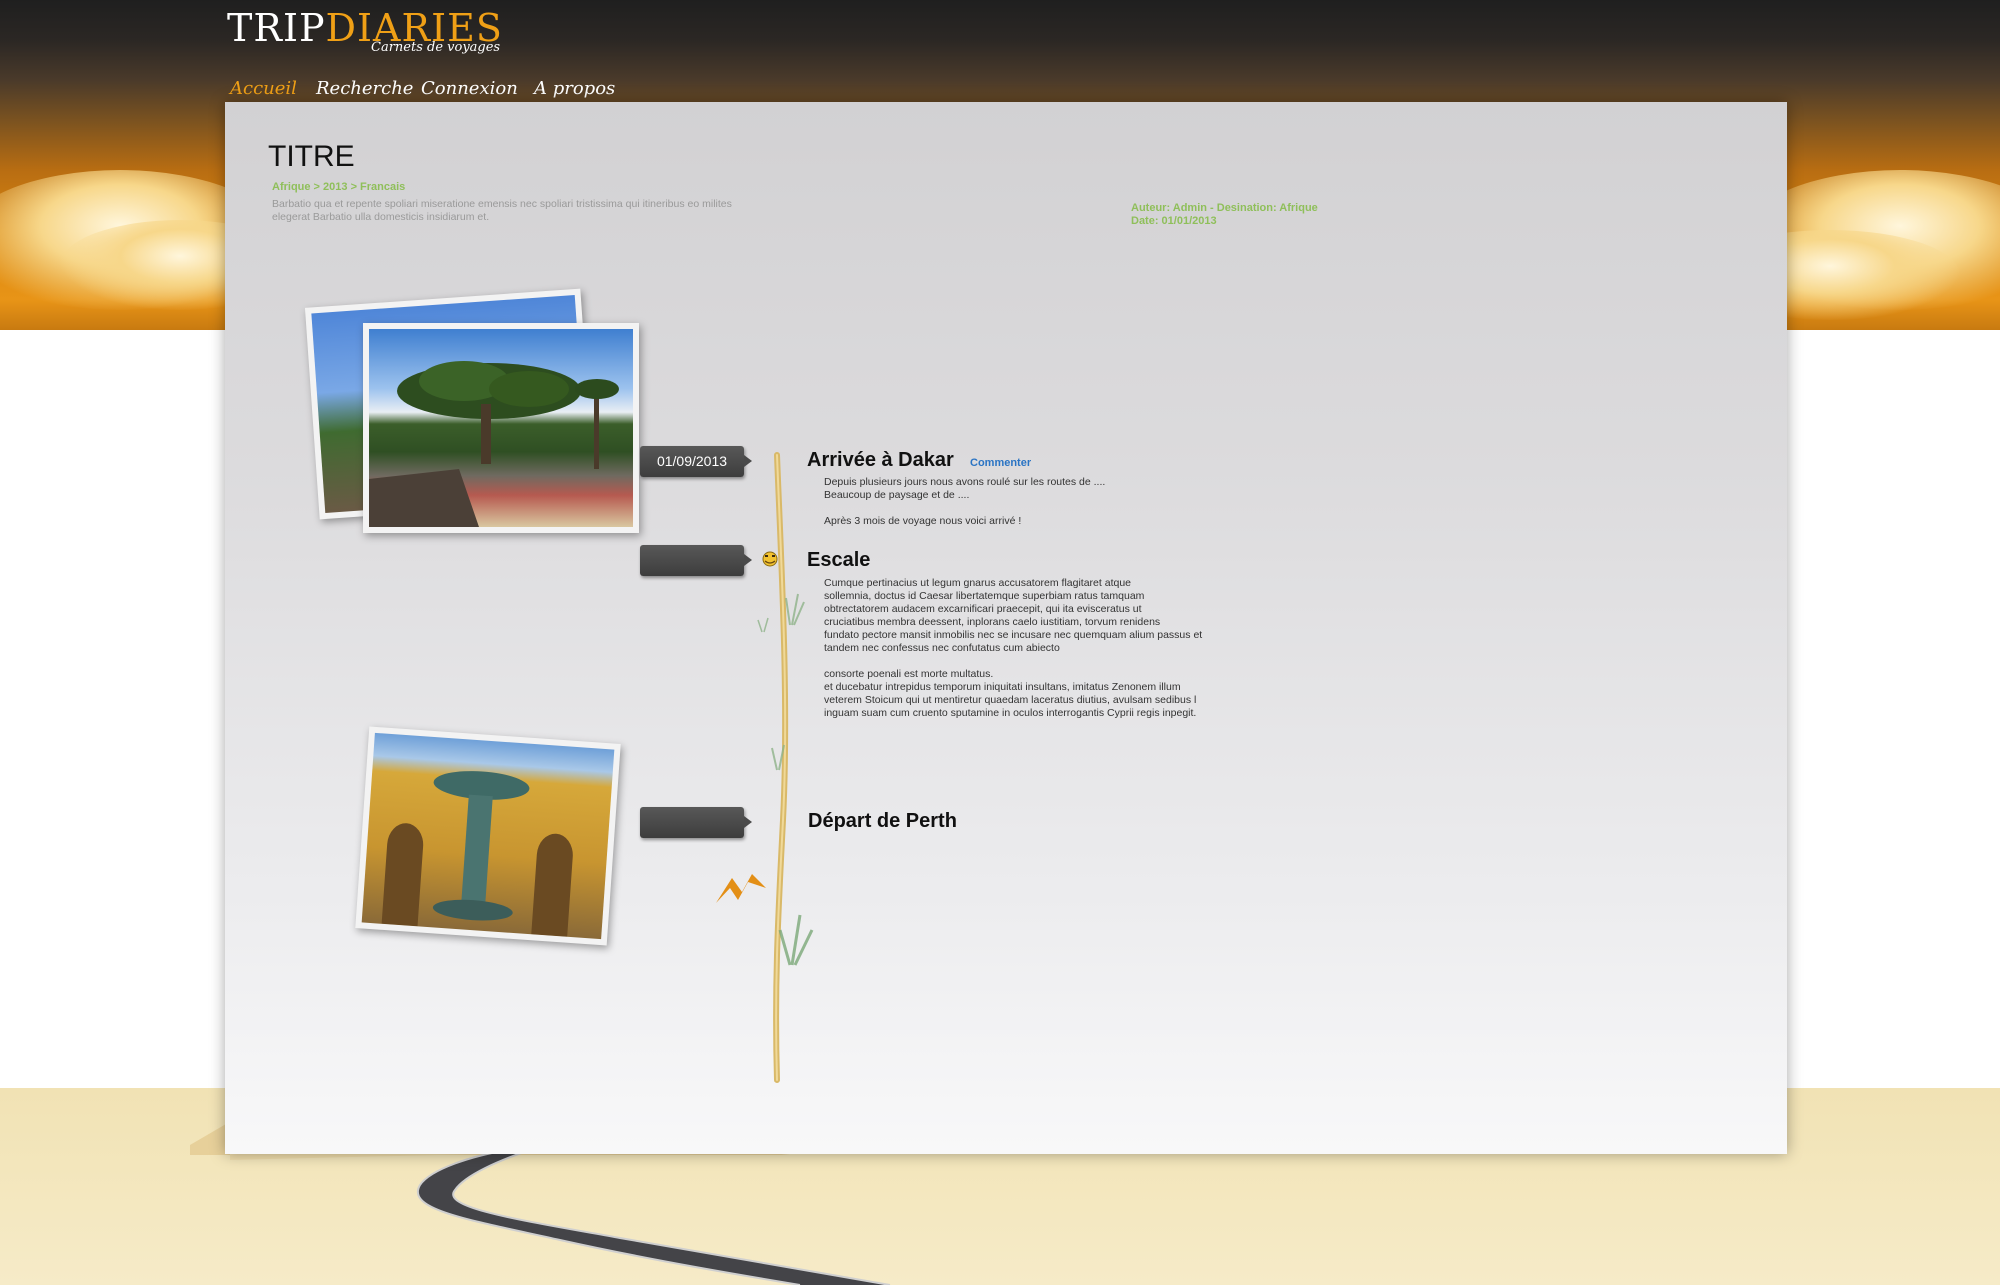  I want to click on breadcrumb: Afrique > 2013 > Francais, so click(338, 187).